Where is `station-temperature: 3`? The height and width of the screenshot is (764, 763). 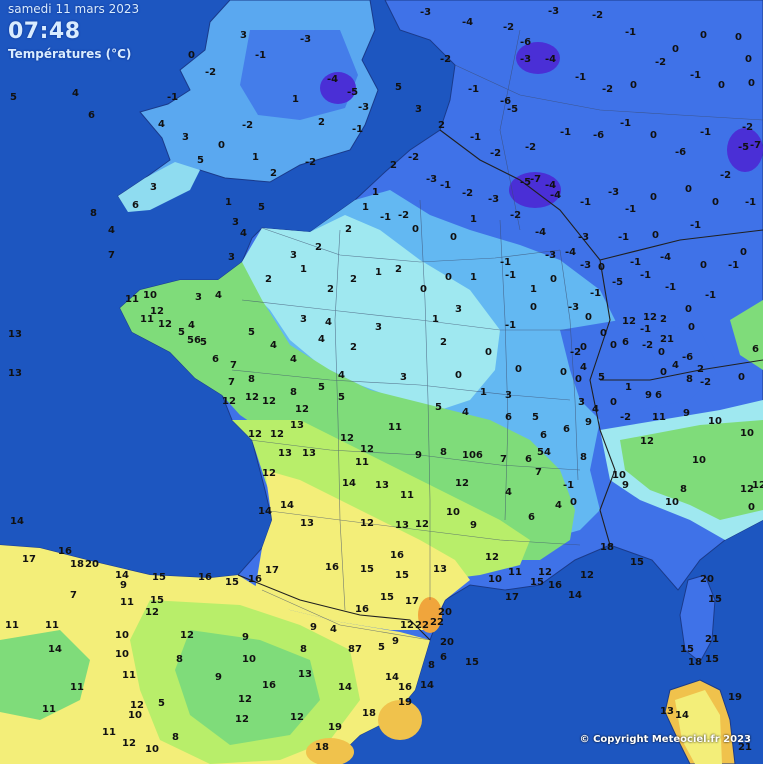 station-temperature: 3 is located at coordinates (458, 309).